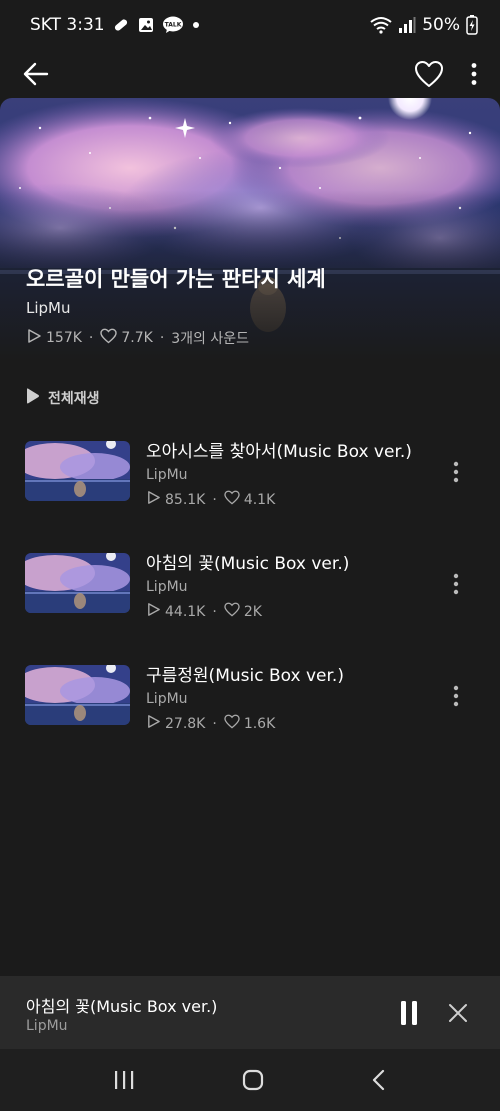 This screenshot has width=500, height=1111. Describe the element at coordinates (124, 1080) in the screenshot. I see `recent-apps-icon` at that location.